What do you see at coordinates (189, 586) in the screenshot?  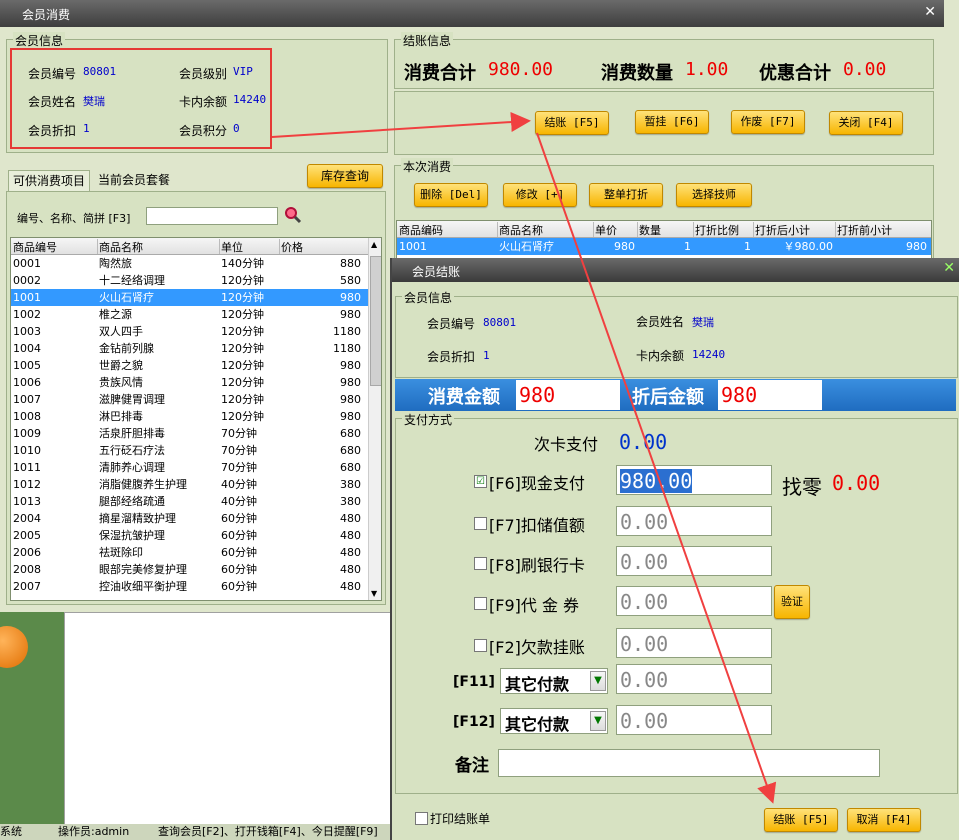 I see `table-row: 2007 控油收细平衡护理 60分钟 480` at bounding box center [189, 586].